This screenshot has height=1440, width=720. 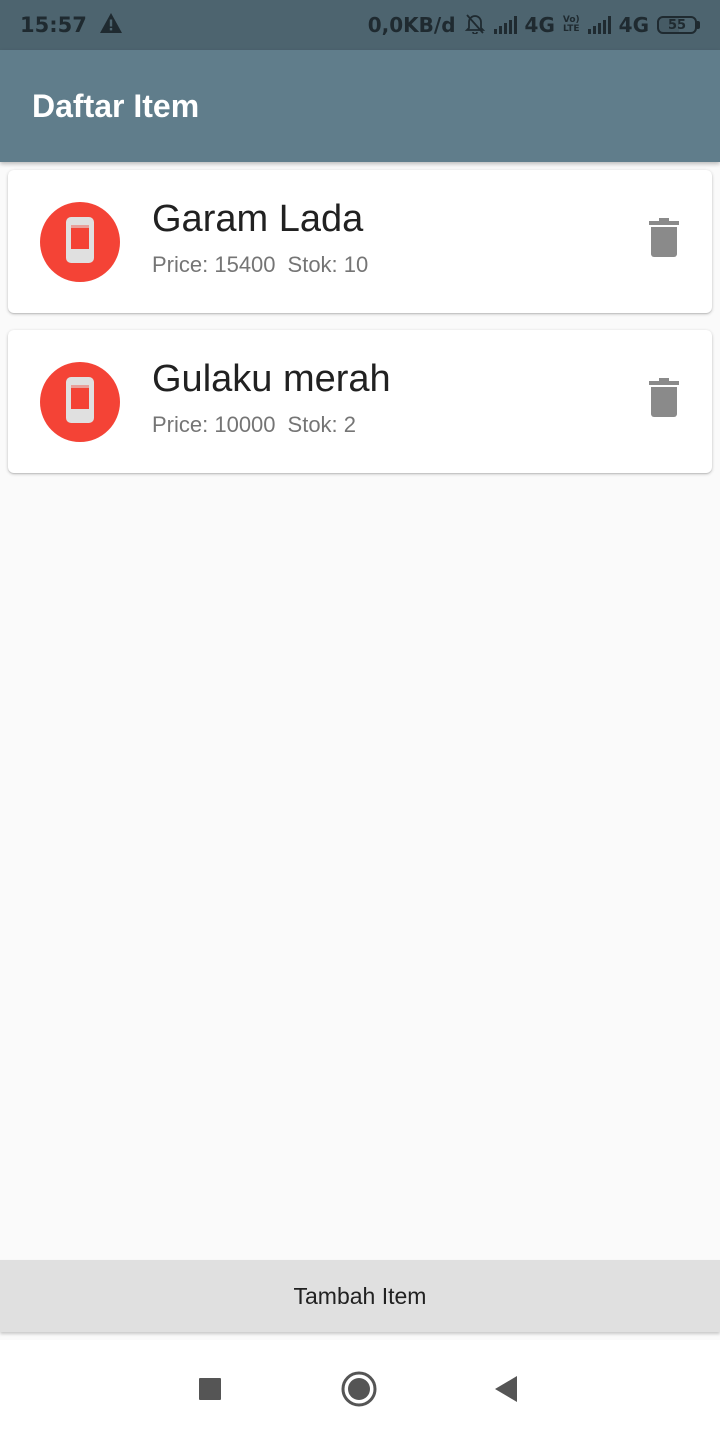 What do you see at coordinates (411, 25) in the screenshot?
I see `data-speed: 0,0KB/d` at bounding box center [411, 25].